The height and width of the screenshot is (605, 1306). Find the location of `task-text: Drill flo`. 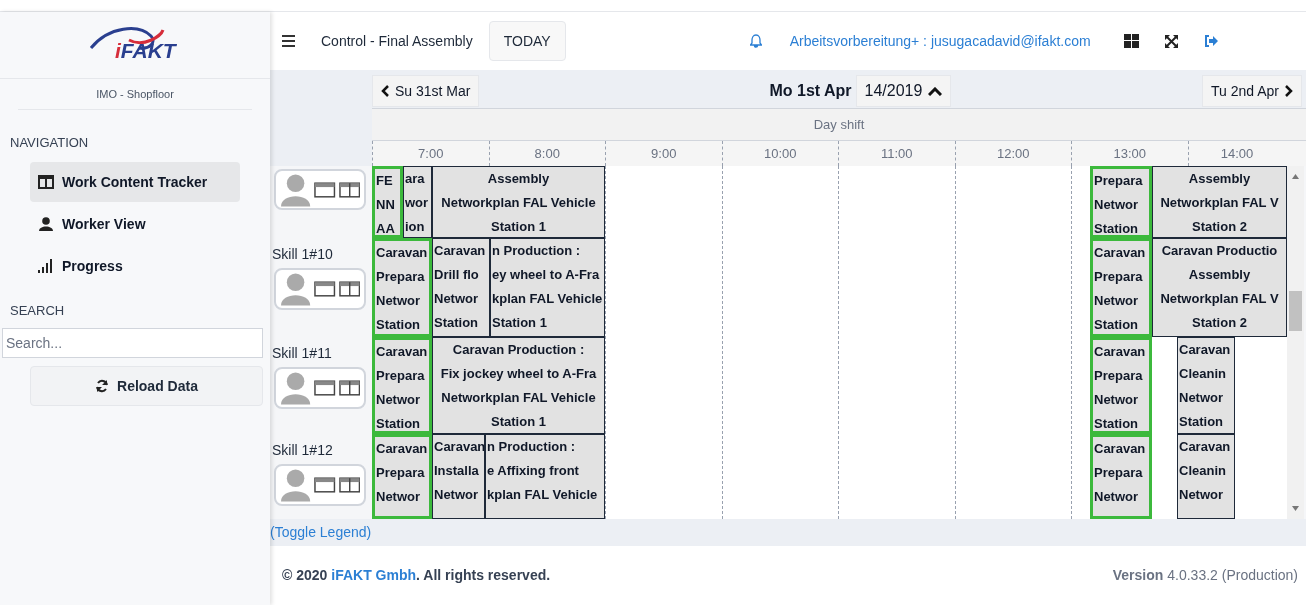

task-text: Drill flo is located at coordinates (457, 275).